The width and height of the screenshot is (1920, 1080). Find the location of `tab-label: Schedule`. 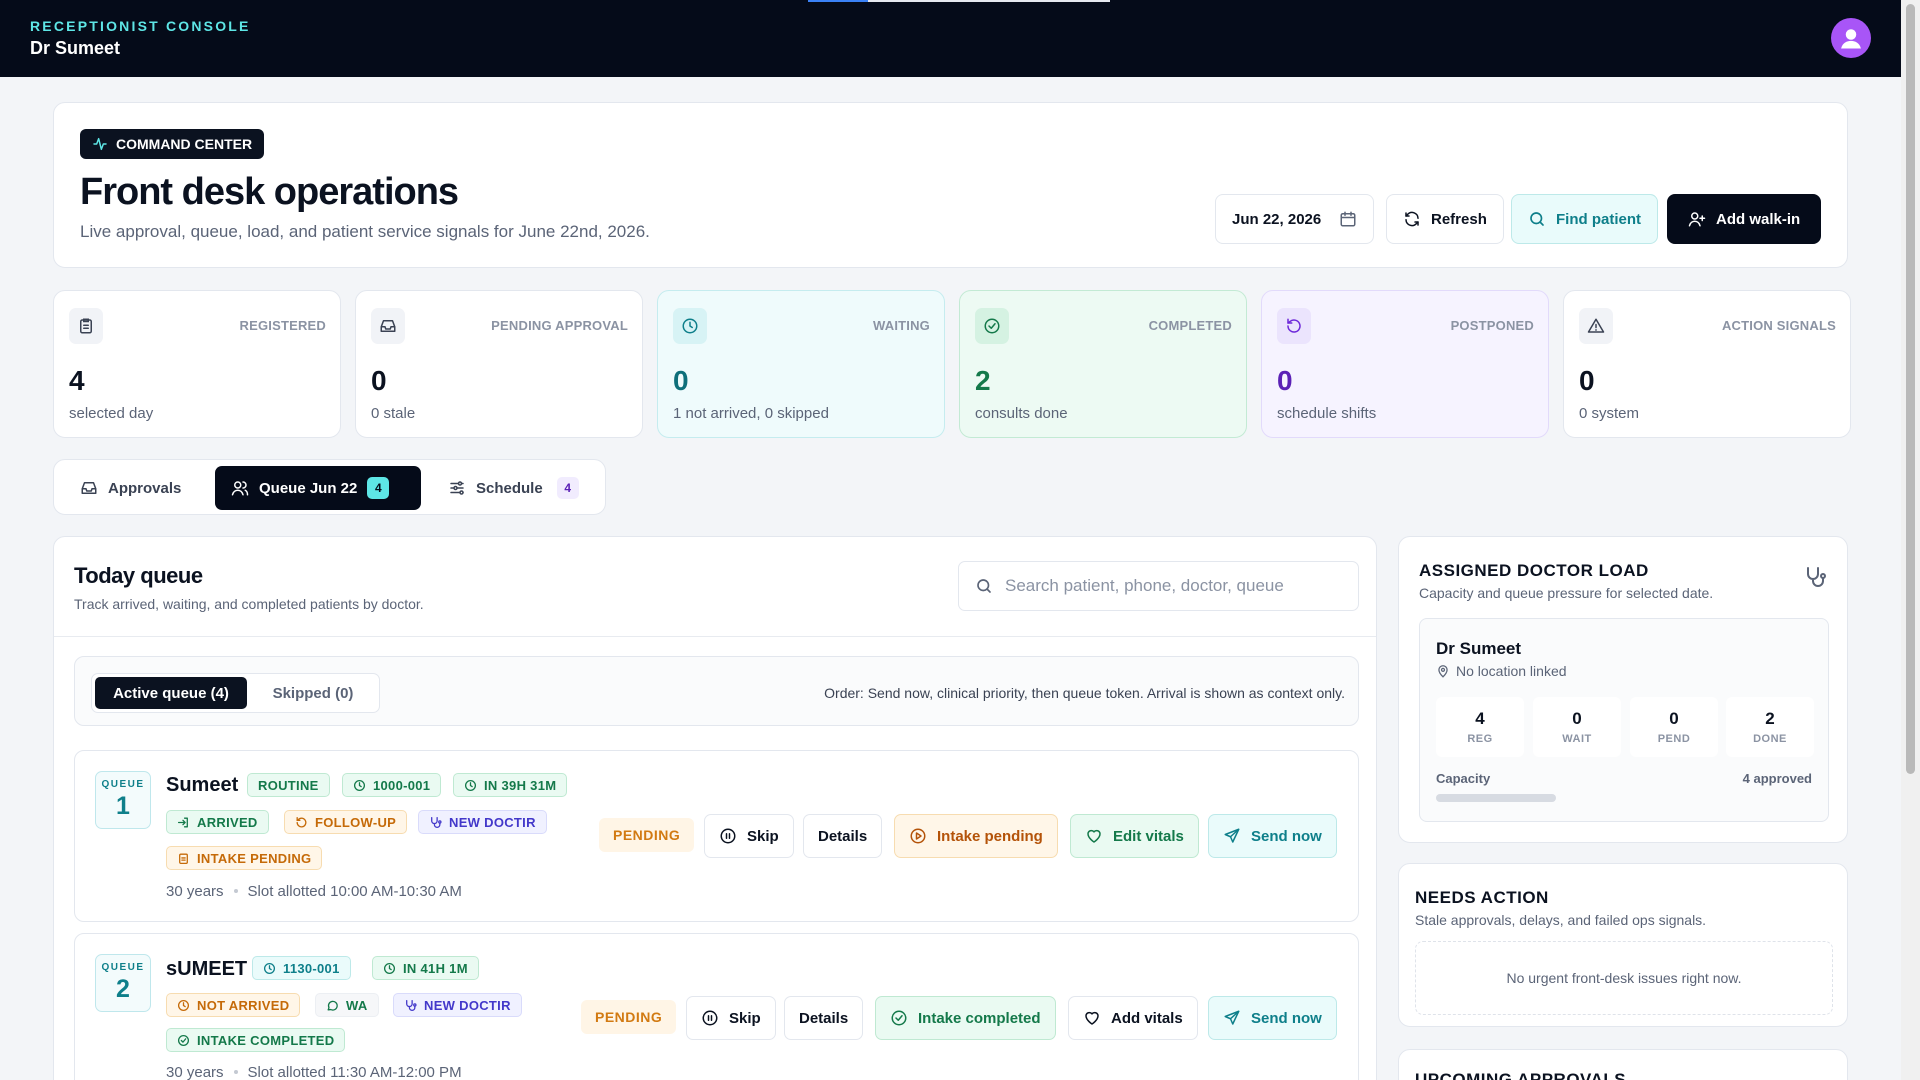

tab-label: Schedule is located at coordinates (509, 488).